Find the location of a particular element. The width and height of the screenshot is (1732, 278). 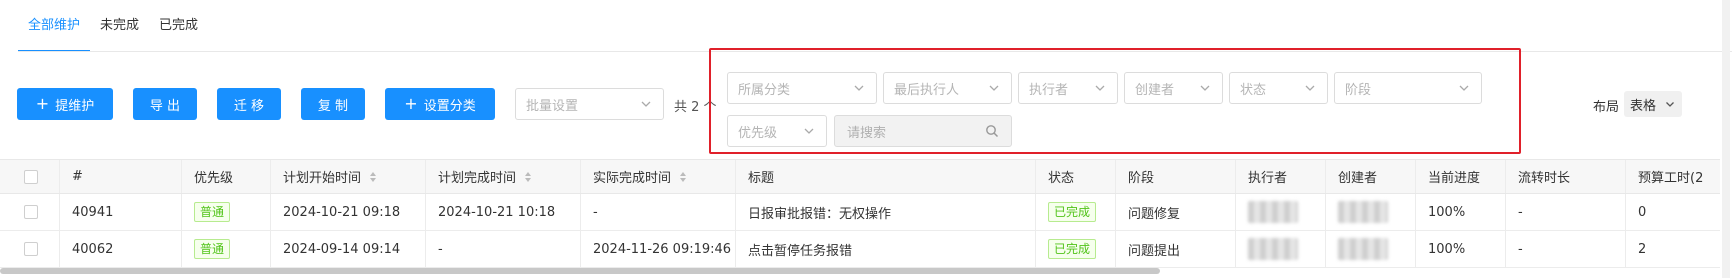

header-executor: 执行者 is located at coordinates (1281, 176).